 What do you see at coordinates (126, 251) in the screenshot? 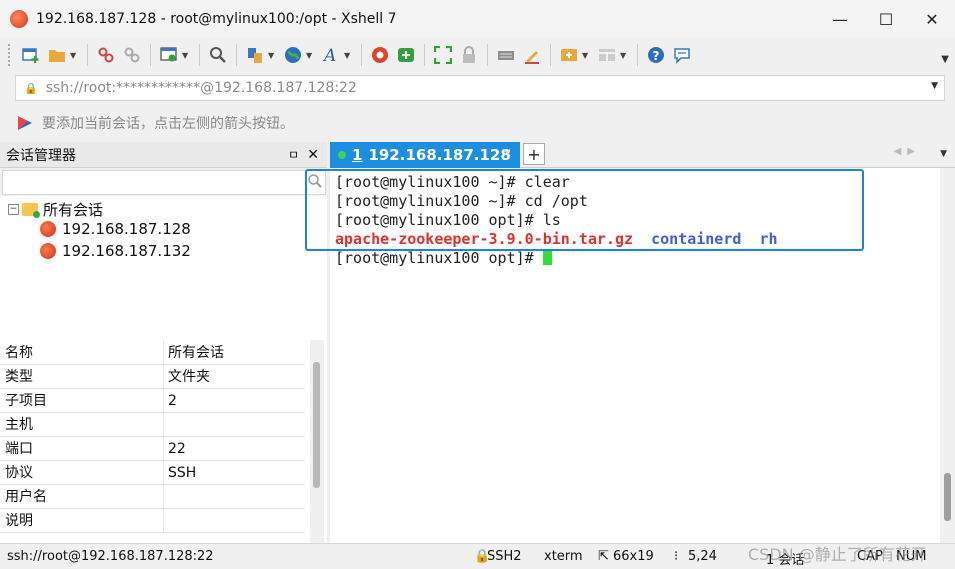
I see `tree-item-label: 192.168.187.132` at bounding box center [126, 251].